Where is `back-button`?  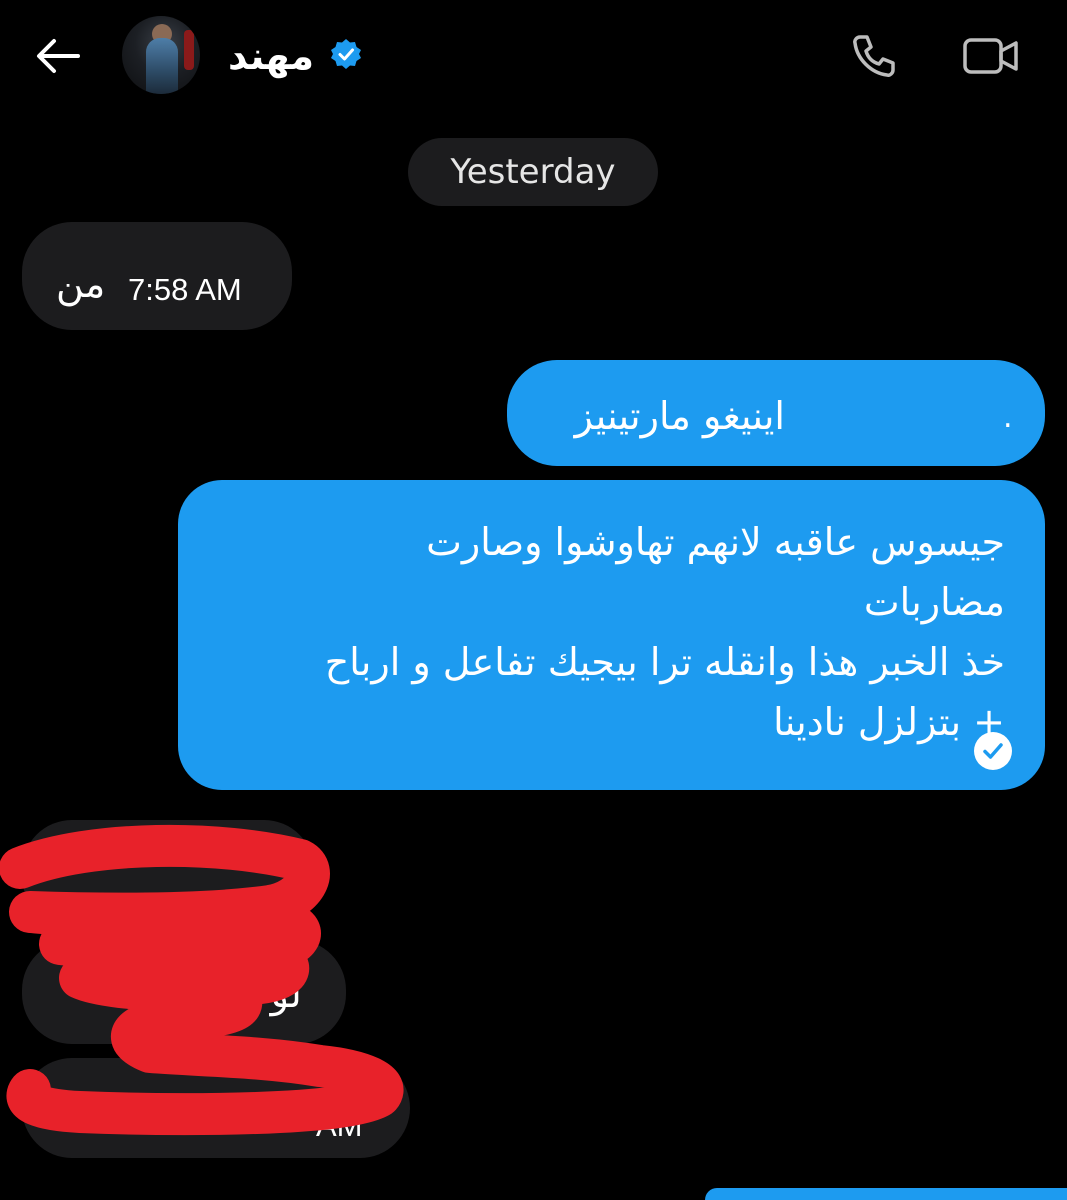 back-button is located at coordinates (58, 56).